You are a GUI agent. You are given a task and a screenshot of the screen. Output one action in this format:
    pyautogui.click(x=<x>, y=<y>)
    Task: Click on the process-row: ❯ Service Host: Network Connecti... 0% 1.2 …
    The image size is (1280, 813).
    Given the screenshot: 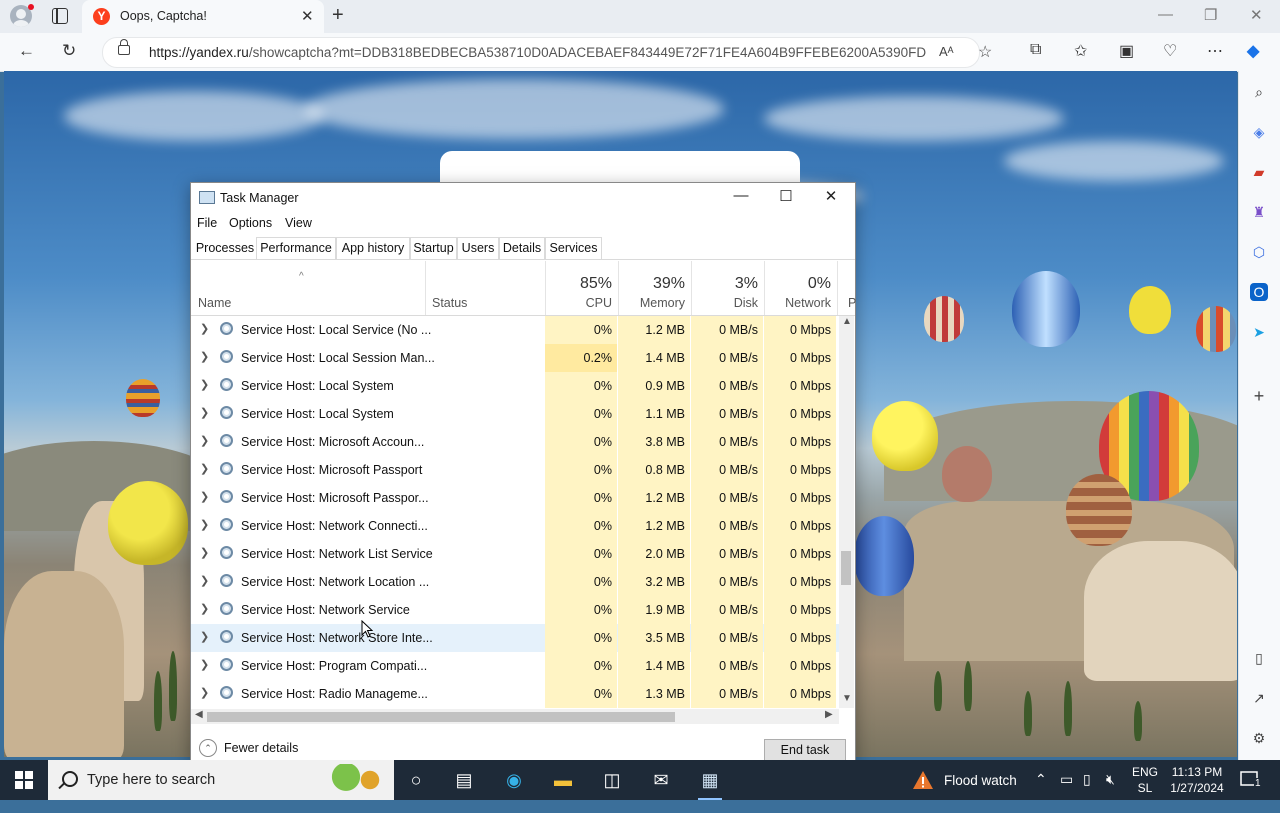 What is the action you would take?
    pyautogui.click(x=515, y=526)
    